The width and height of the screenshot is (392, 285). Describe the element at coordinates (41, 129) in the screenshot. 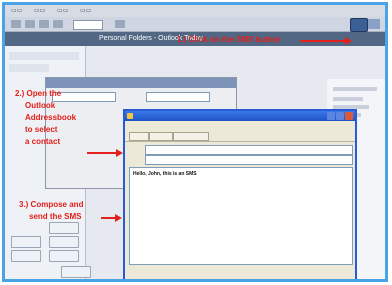

I see `callout-step2-line4: to select` at that location.